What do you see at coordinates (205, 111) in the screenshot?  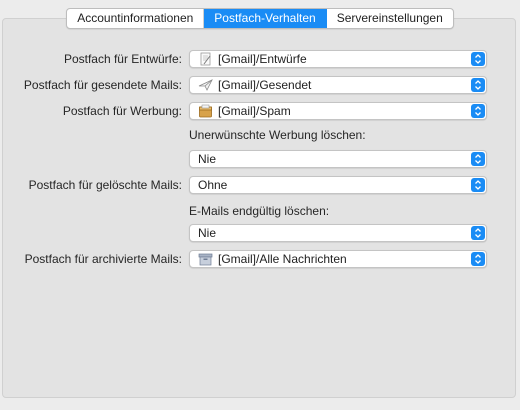 I see `junk-folder-icon` at bounding box center [205, 111].